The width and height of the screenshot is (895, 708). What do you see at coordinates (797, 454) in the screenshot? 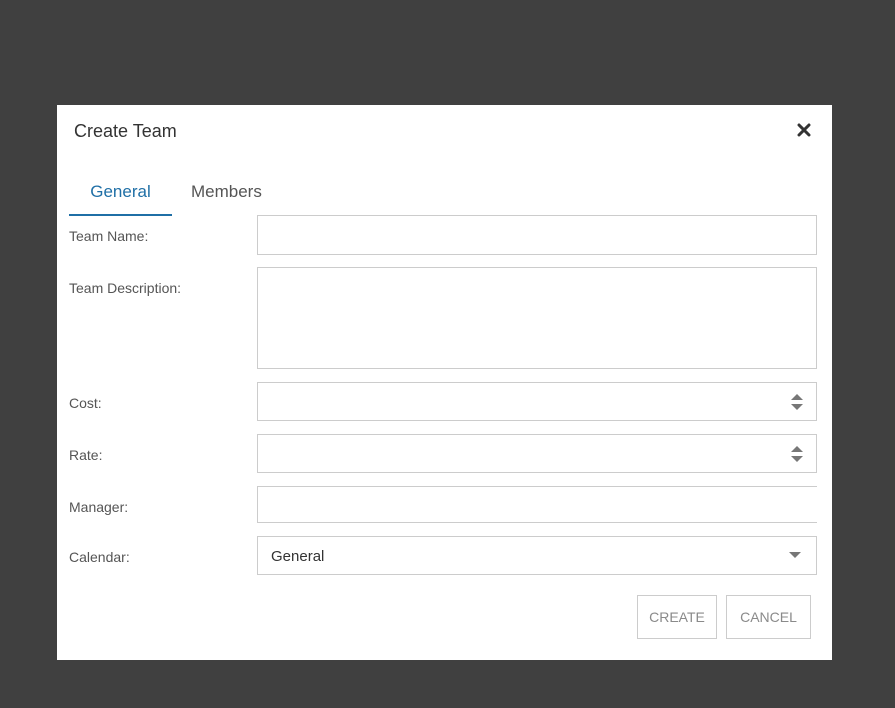
I see `rate-spinner-icon` at bounding box center [797, 454].